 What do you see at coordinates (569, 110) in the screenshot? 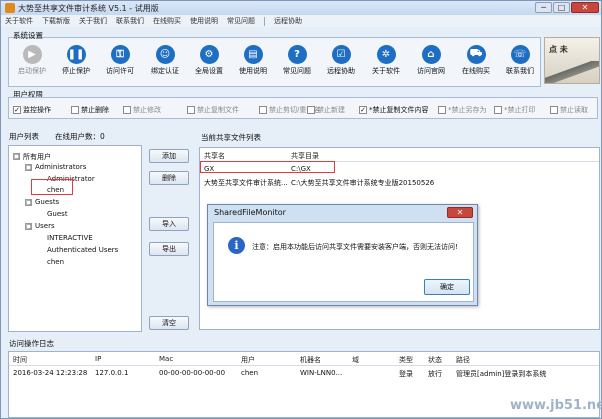
I see `permission-checkbox: 禁止读取` at bounding box center [569, 110].